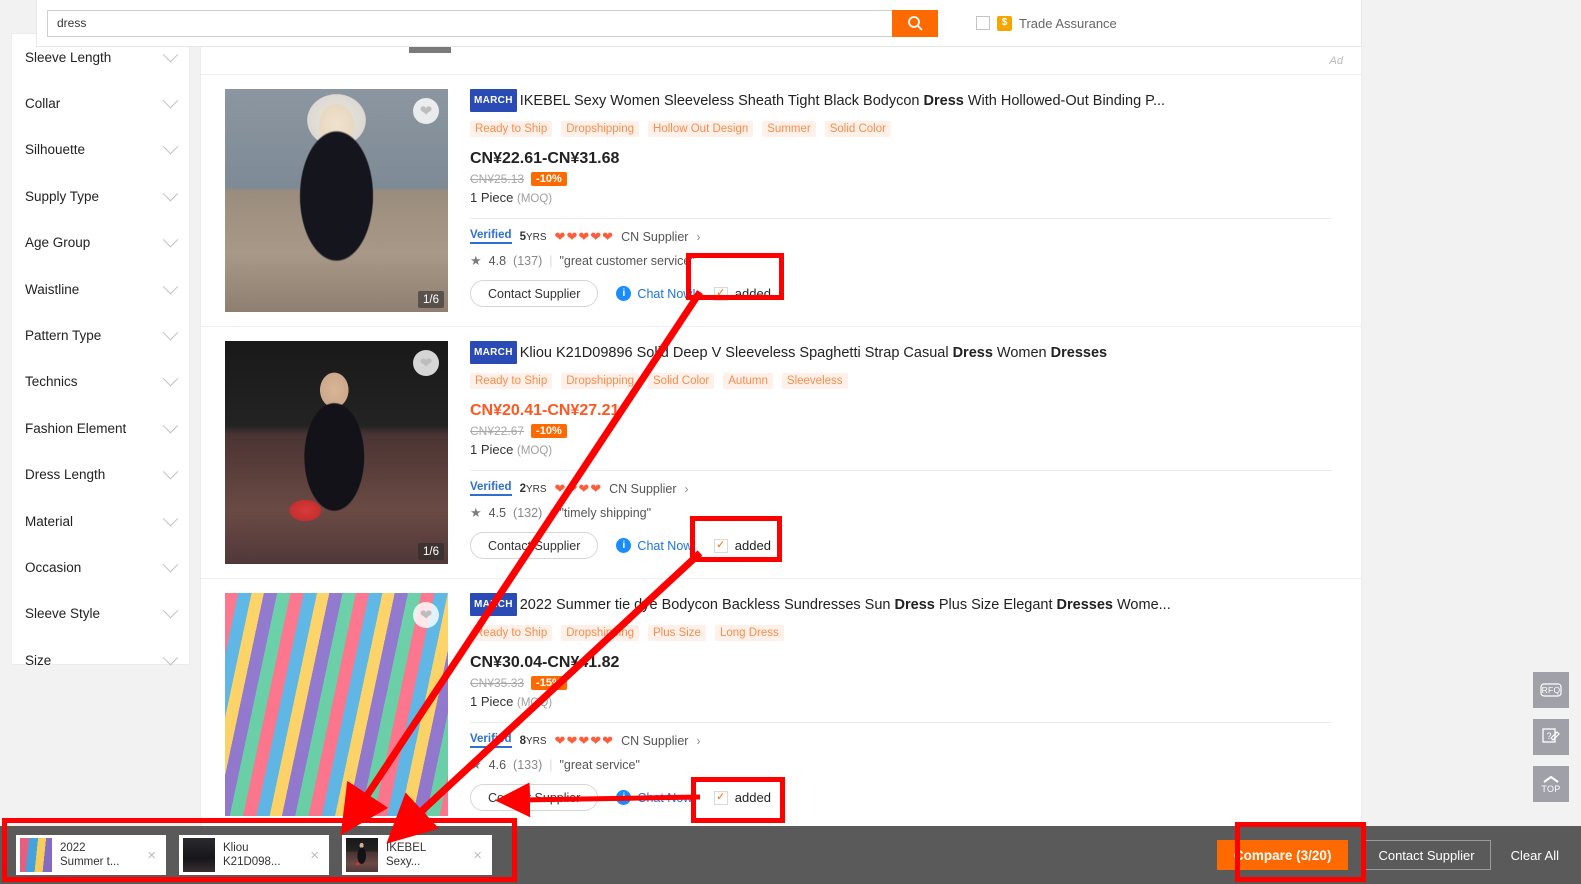 This screenshot has width=1581, height=884. What do you see at coordinates (102, 660) in the screenshot?
I see `filter-row-size: Size` at bounding box center [102, 660].